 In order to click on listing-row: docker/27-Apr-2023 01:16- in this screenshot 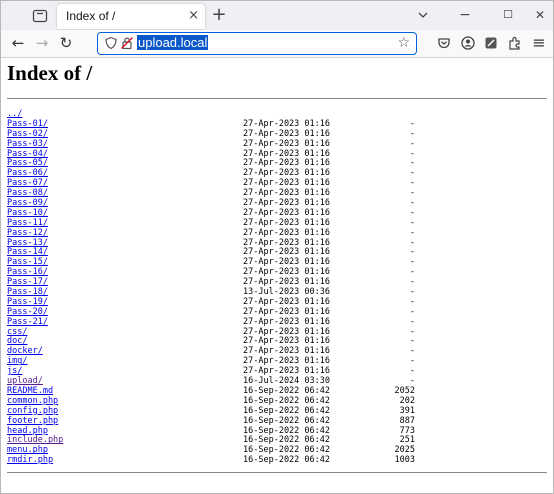, I will do `click(217, 351)`.